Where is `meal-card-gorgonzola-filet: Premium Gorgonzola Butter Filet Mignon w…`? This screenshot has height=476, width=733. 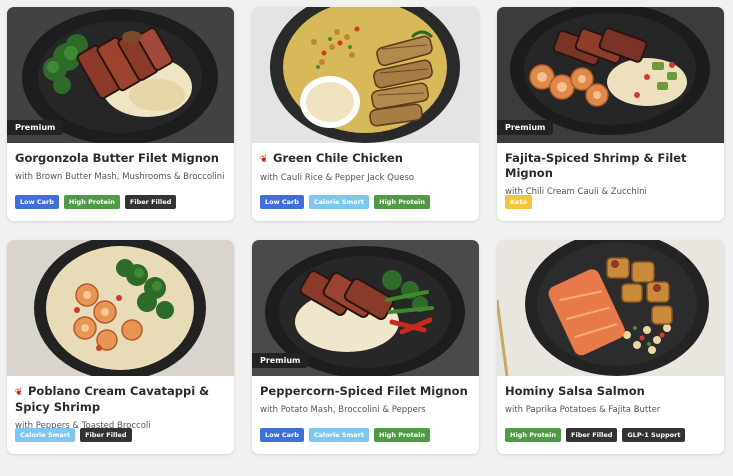 meal-card-gorgonzola-filet: Premium Gorgonzola Butter Filet Mignon w… is located at coordinates (120, 114).